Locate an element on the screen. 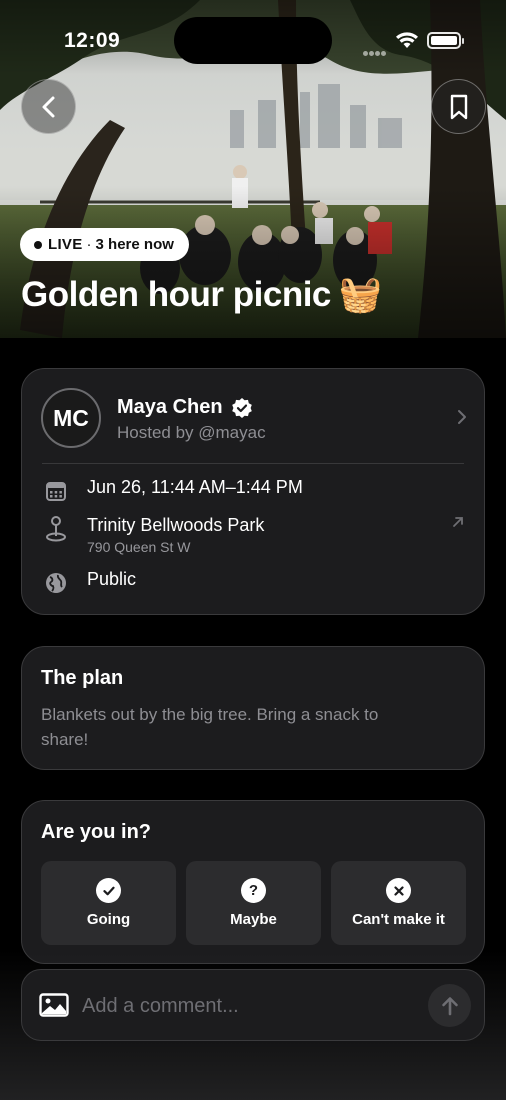  photo-icon is located at coordinates (54, 1005).